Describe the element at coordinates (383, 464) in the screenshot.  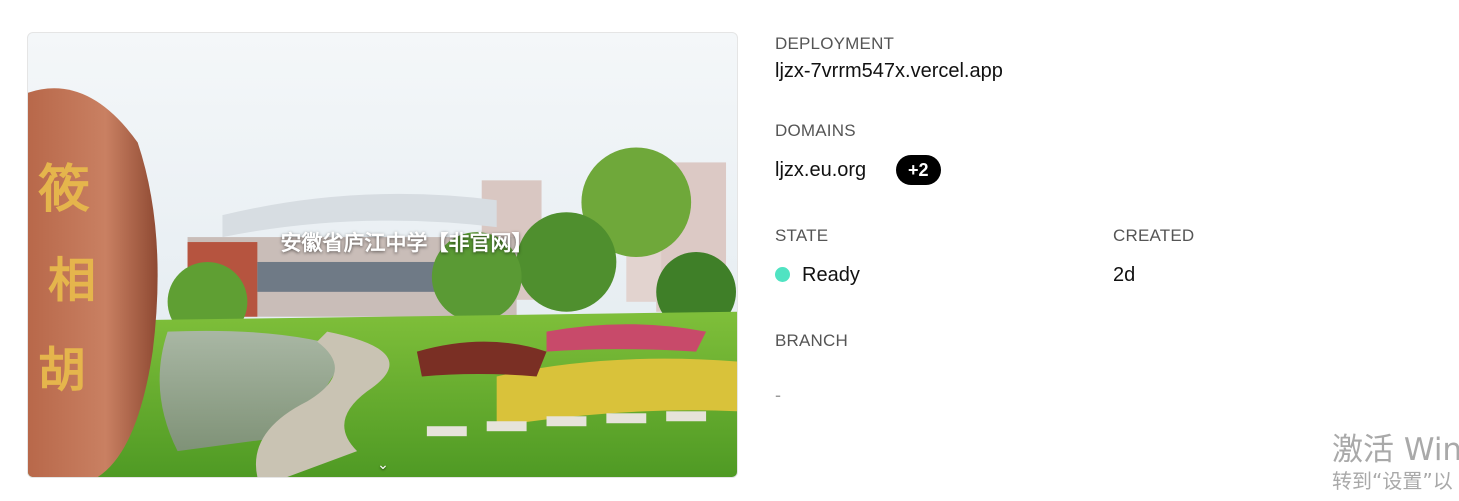
I see `chevron-down-icon: ⌄` at that location.